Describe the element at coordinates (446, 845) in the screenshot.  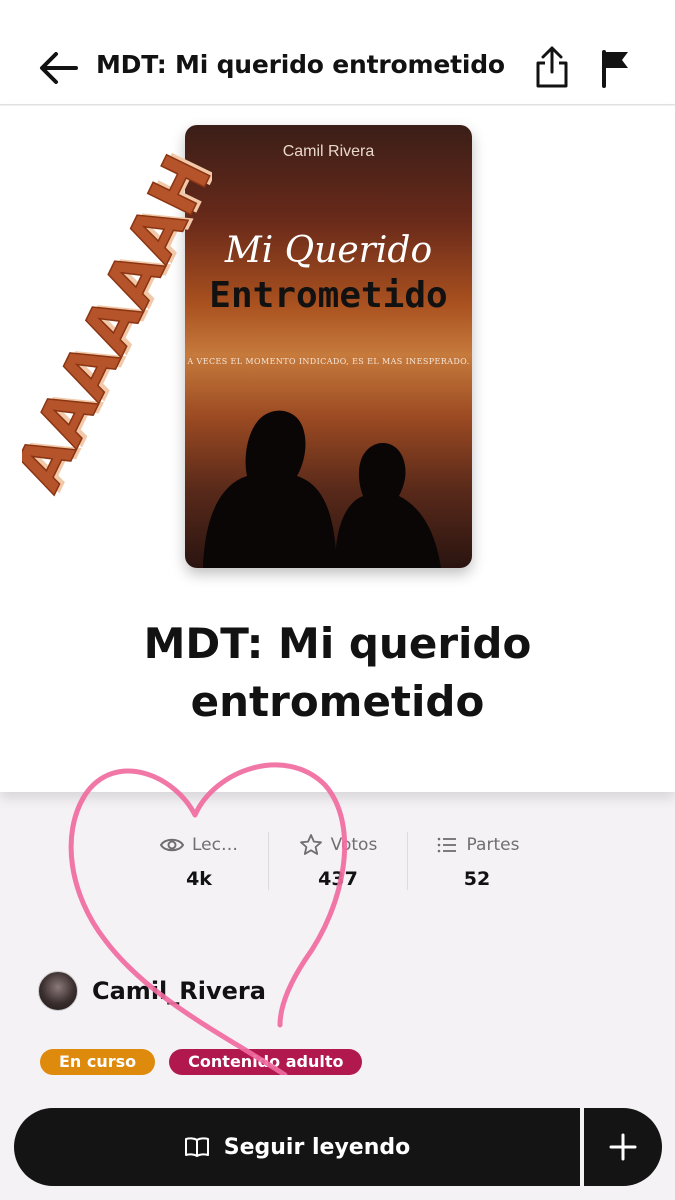
I see `list-icon` at that location.